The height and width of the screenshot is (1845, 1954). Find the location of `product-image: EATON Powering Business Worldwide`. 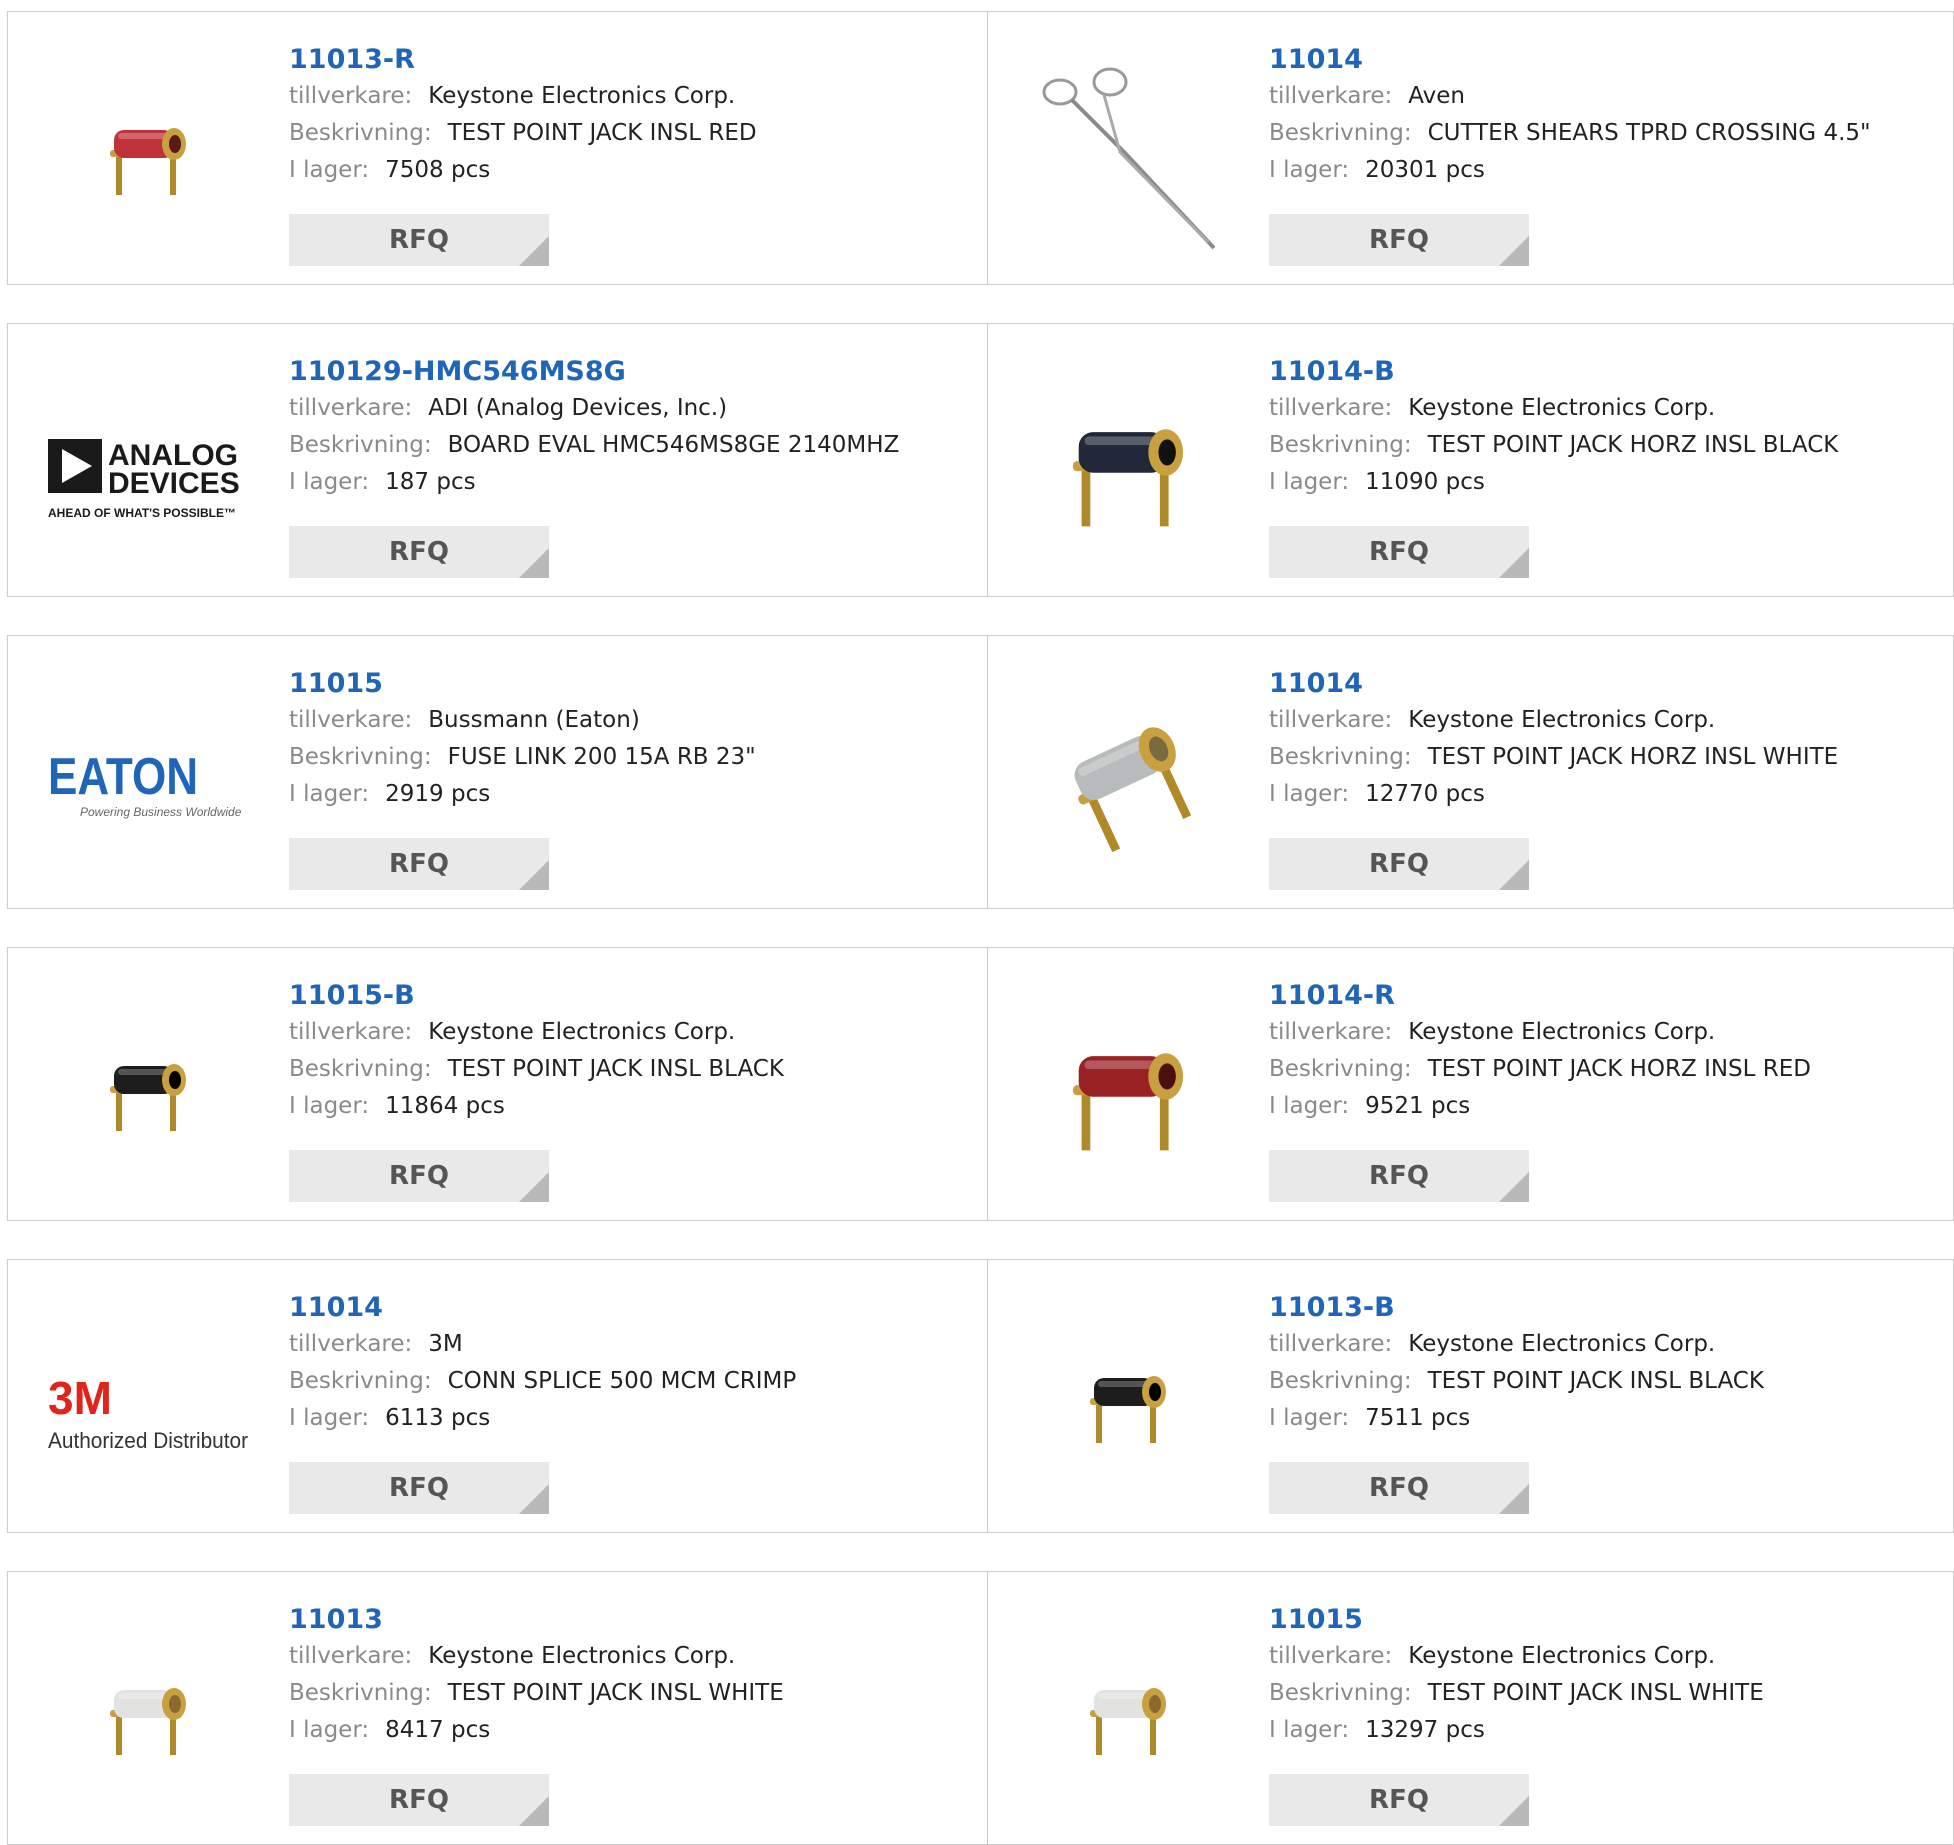

product-image: EATON Powering Business Worldwide is located at coordinates (148, 776).